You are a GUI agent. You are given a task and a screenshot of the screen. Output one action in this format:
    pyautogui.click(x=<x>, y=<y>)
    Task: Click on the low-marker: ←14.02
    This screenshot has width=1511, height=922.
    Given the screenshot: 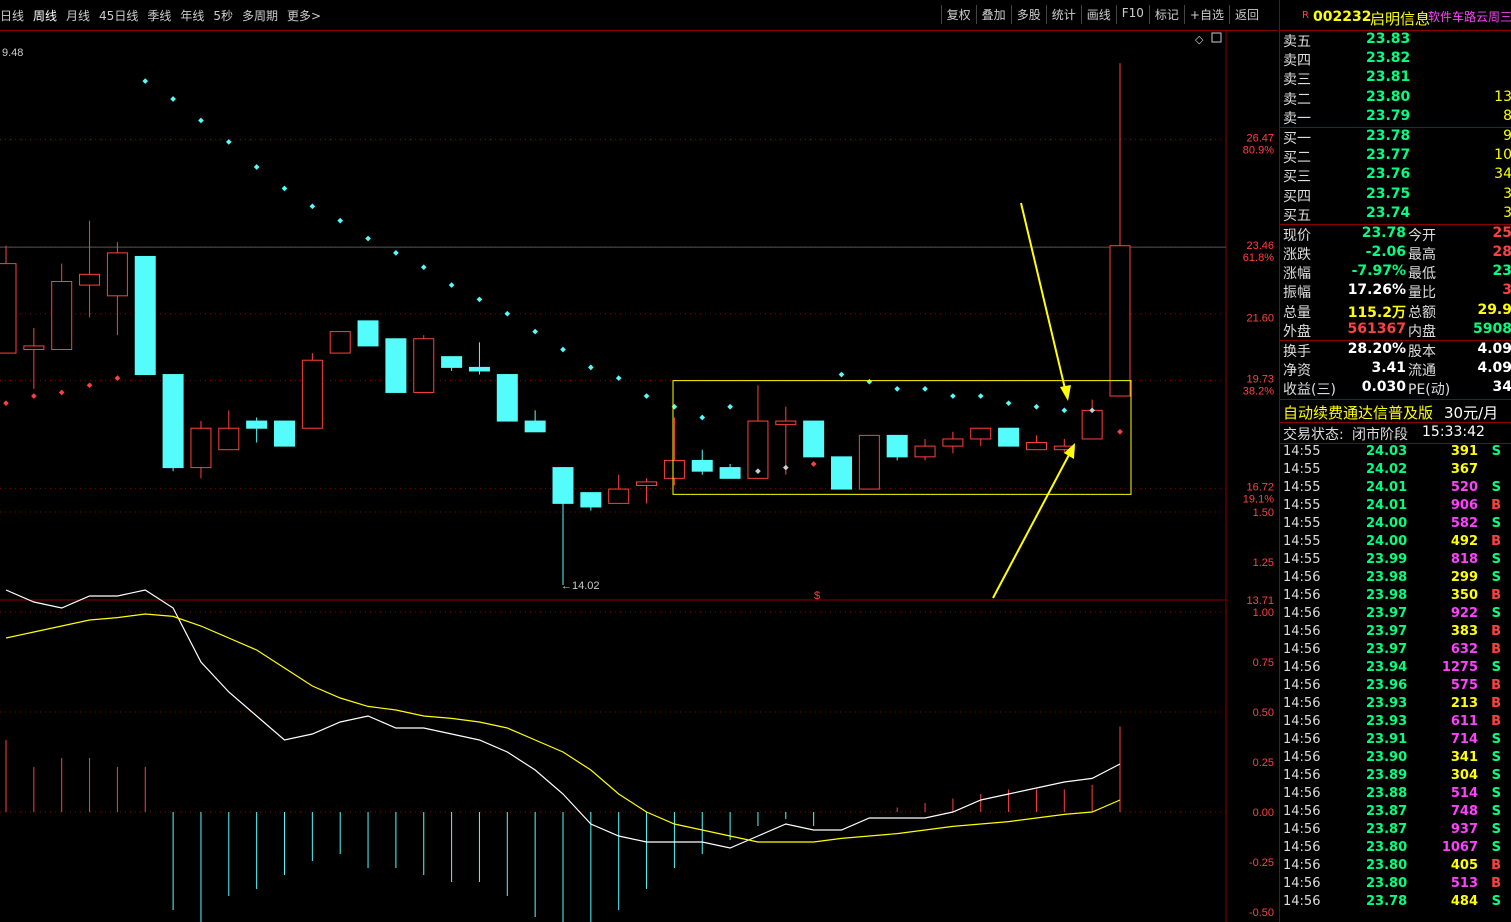 What is the action you would take?
    pyautogui.click(x=580, y=586)
    